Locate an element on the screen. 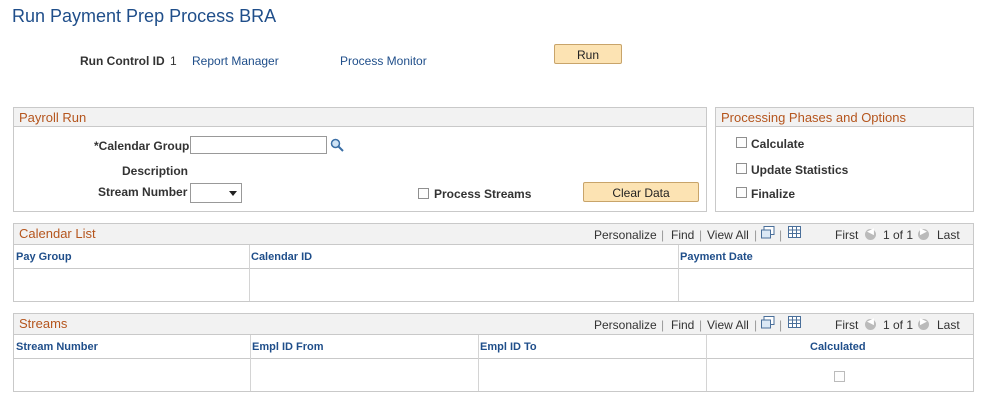  stream-number-label: Stream Number is located at coordinates (143, 192).